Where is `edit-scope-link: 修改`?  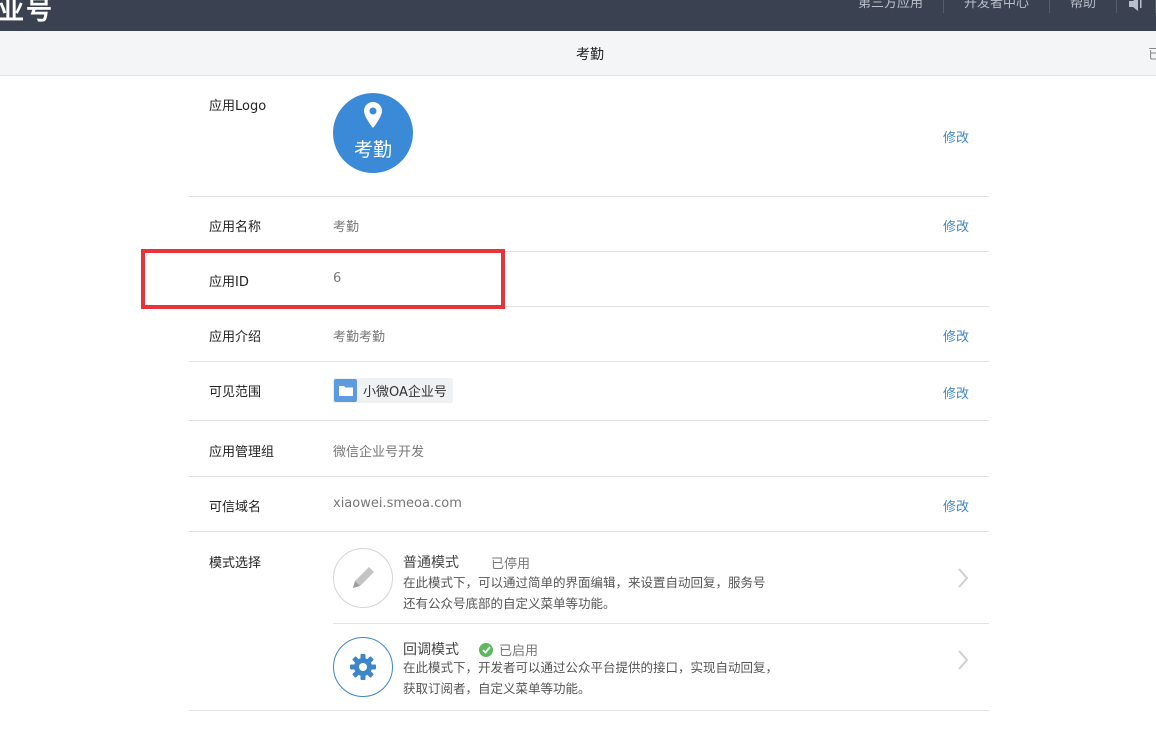 edit-scope-link: 修改 is located at coordinates (956, 392).